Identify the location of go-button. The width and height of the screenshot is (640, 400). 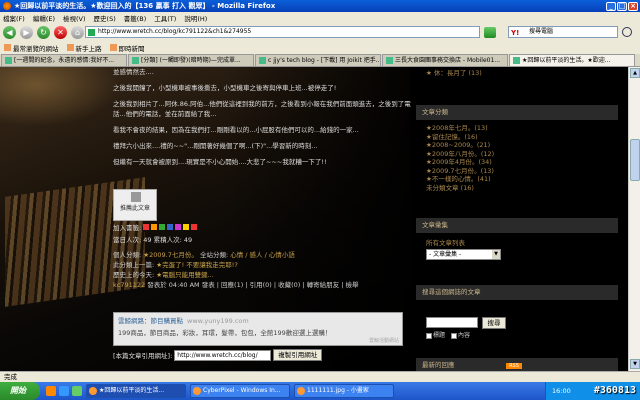
(490, 32).